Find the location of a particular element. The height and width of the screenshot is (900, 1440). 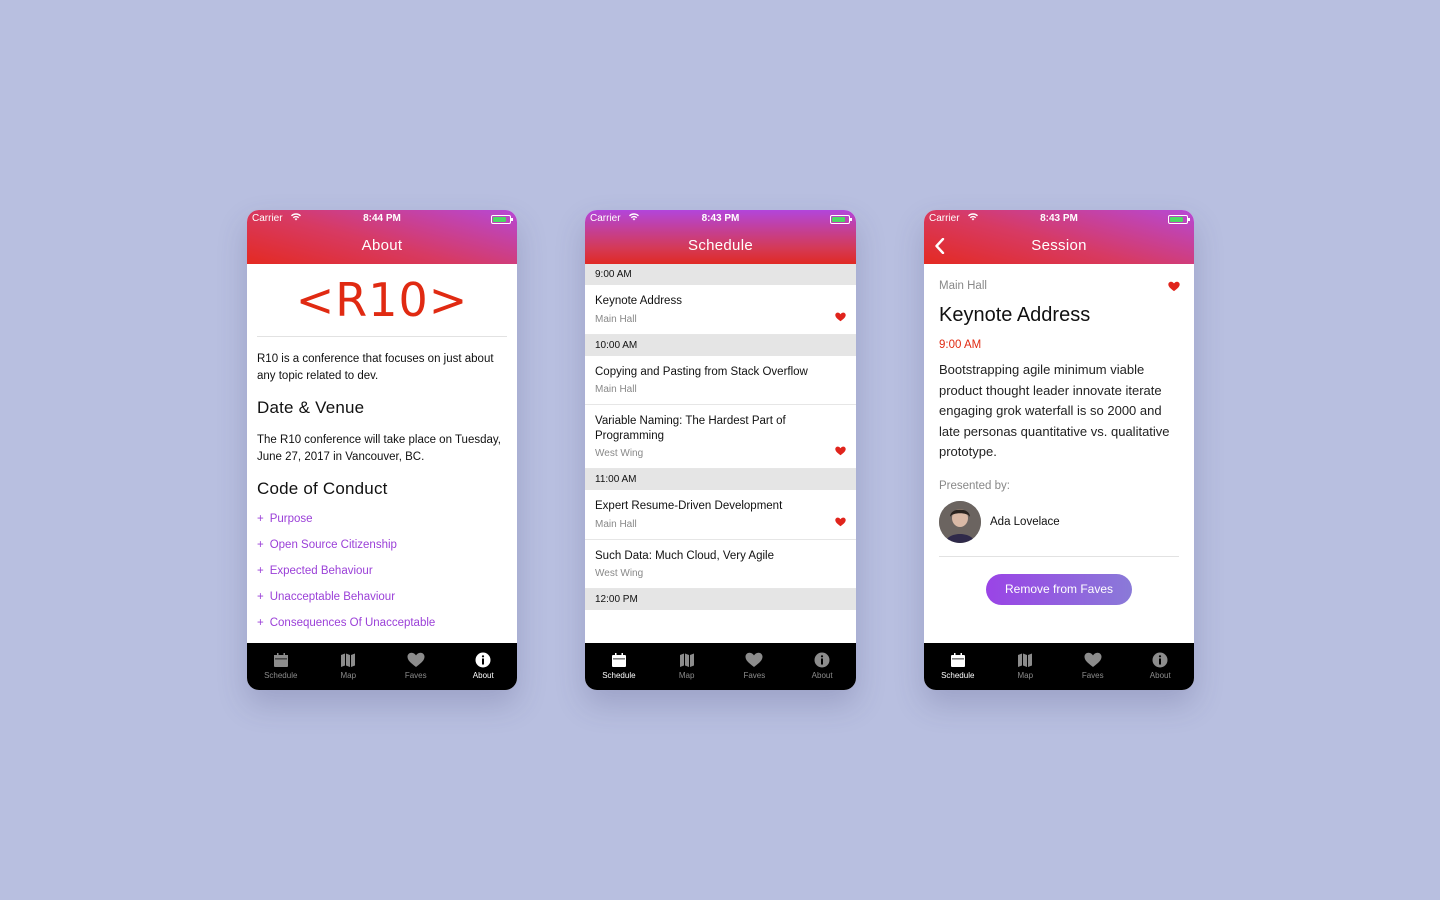

speaker-row: Ada Lovelace is located at coordinates (1059, 521).